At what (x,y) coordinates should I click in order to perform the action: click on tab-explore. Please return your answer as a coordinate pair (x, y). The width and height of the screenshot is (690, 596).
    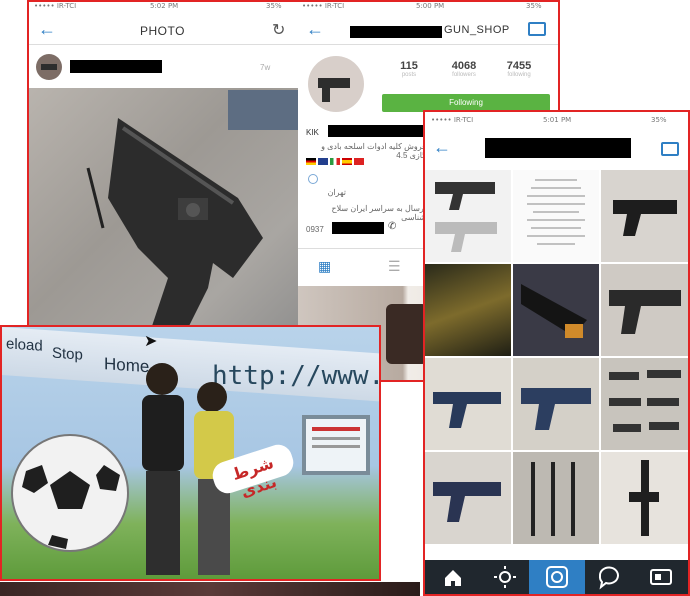
    Looking at the image, I should click on (505, 577).